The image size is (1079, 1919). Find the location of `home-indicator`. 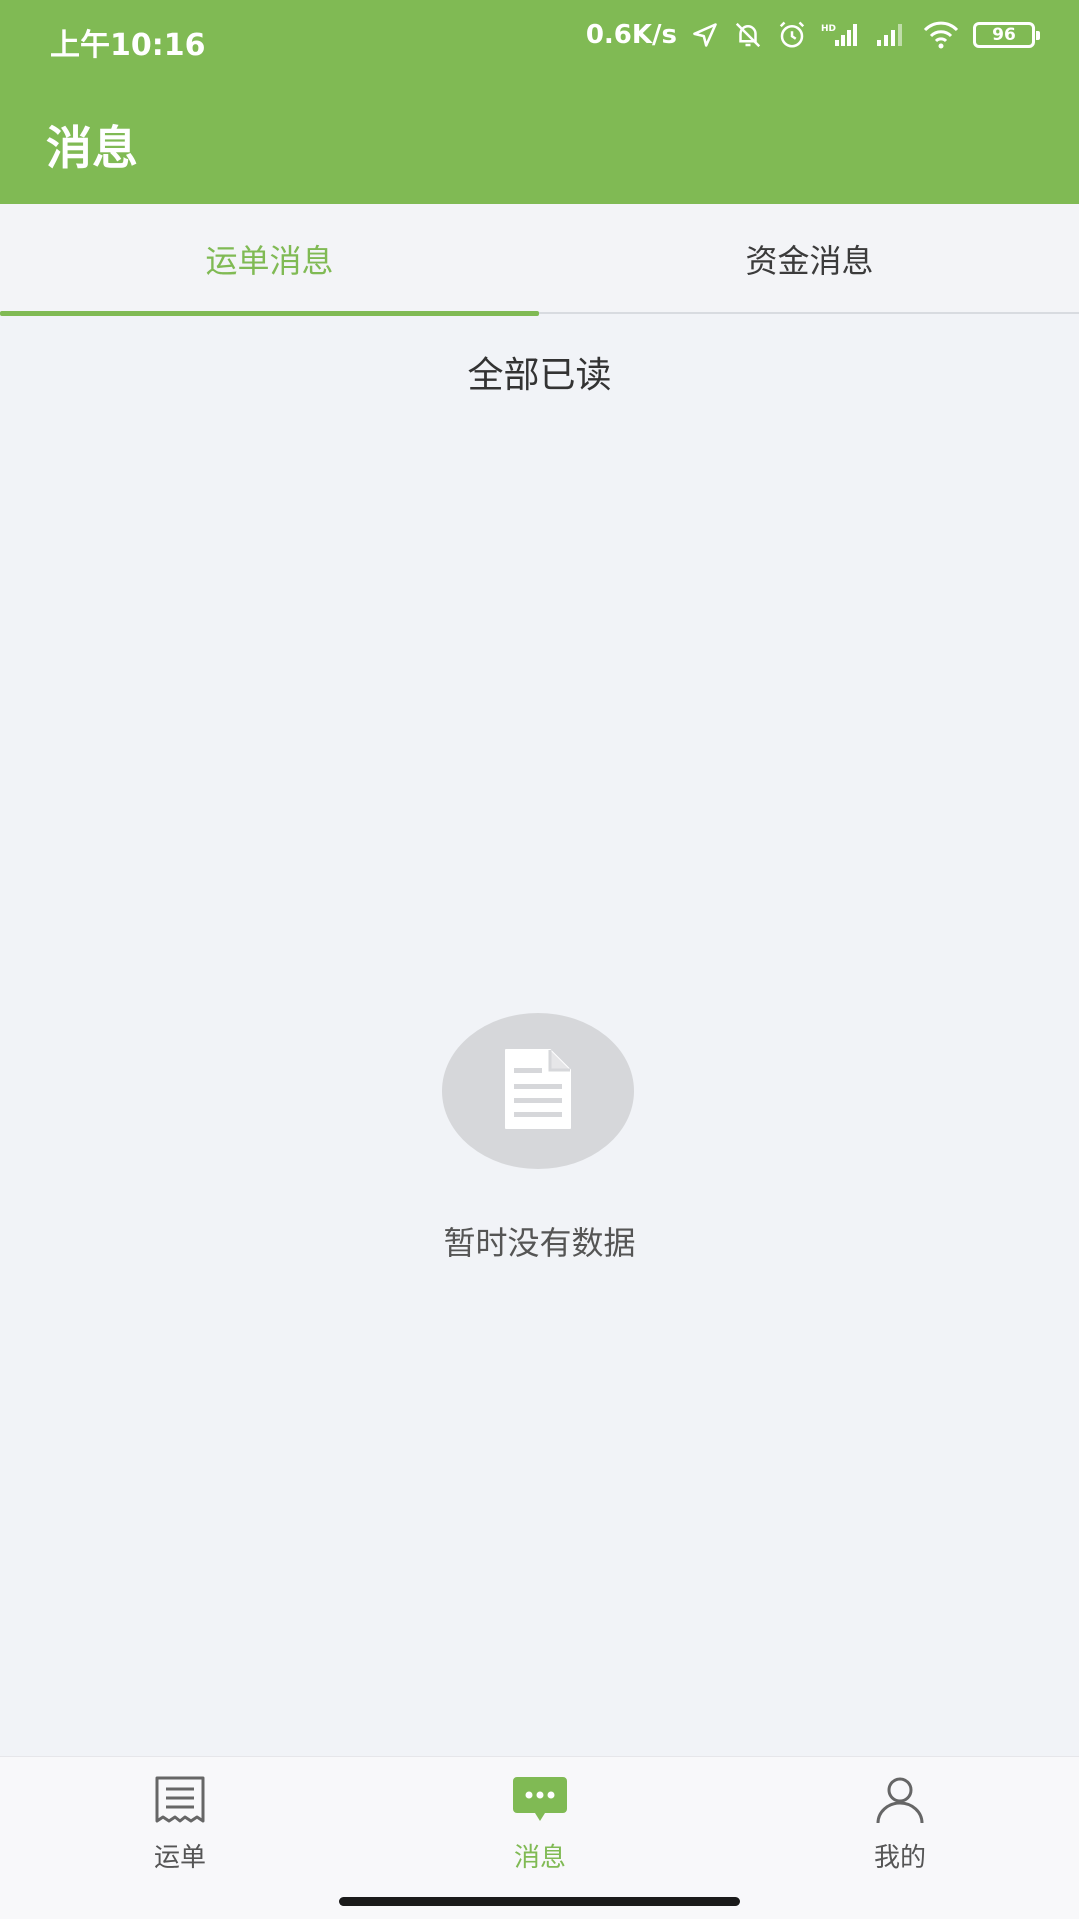

home-indicator is located at coordinates (539, 1901).